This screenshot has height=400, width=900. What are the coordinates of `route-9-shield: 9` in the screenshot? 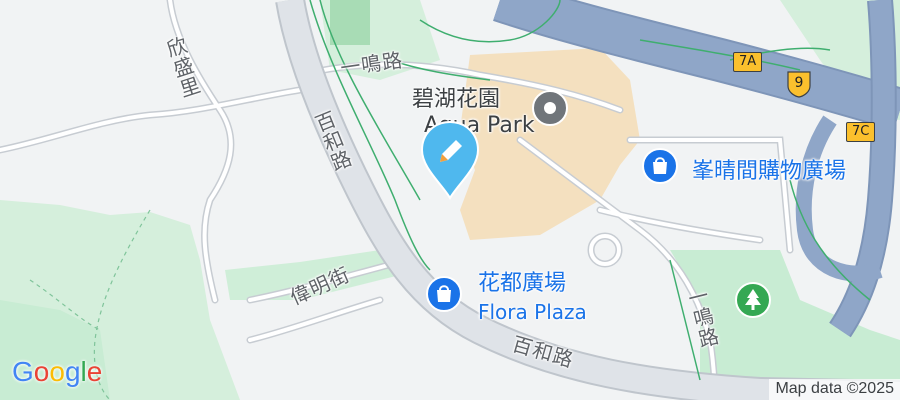 It's located at (799, 84).